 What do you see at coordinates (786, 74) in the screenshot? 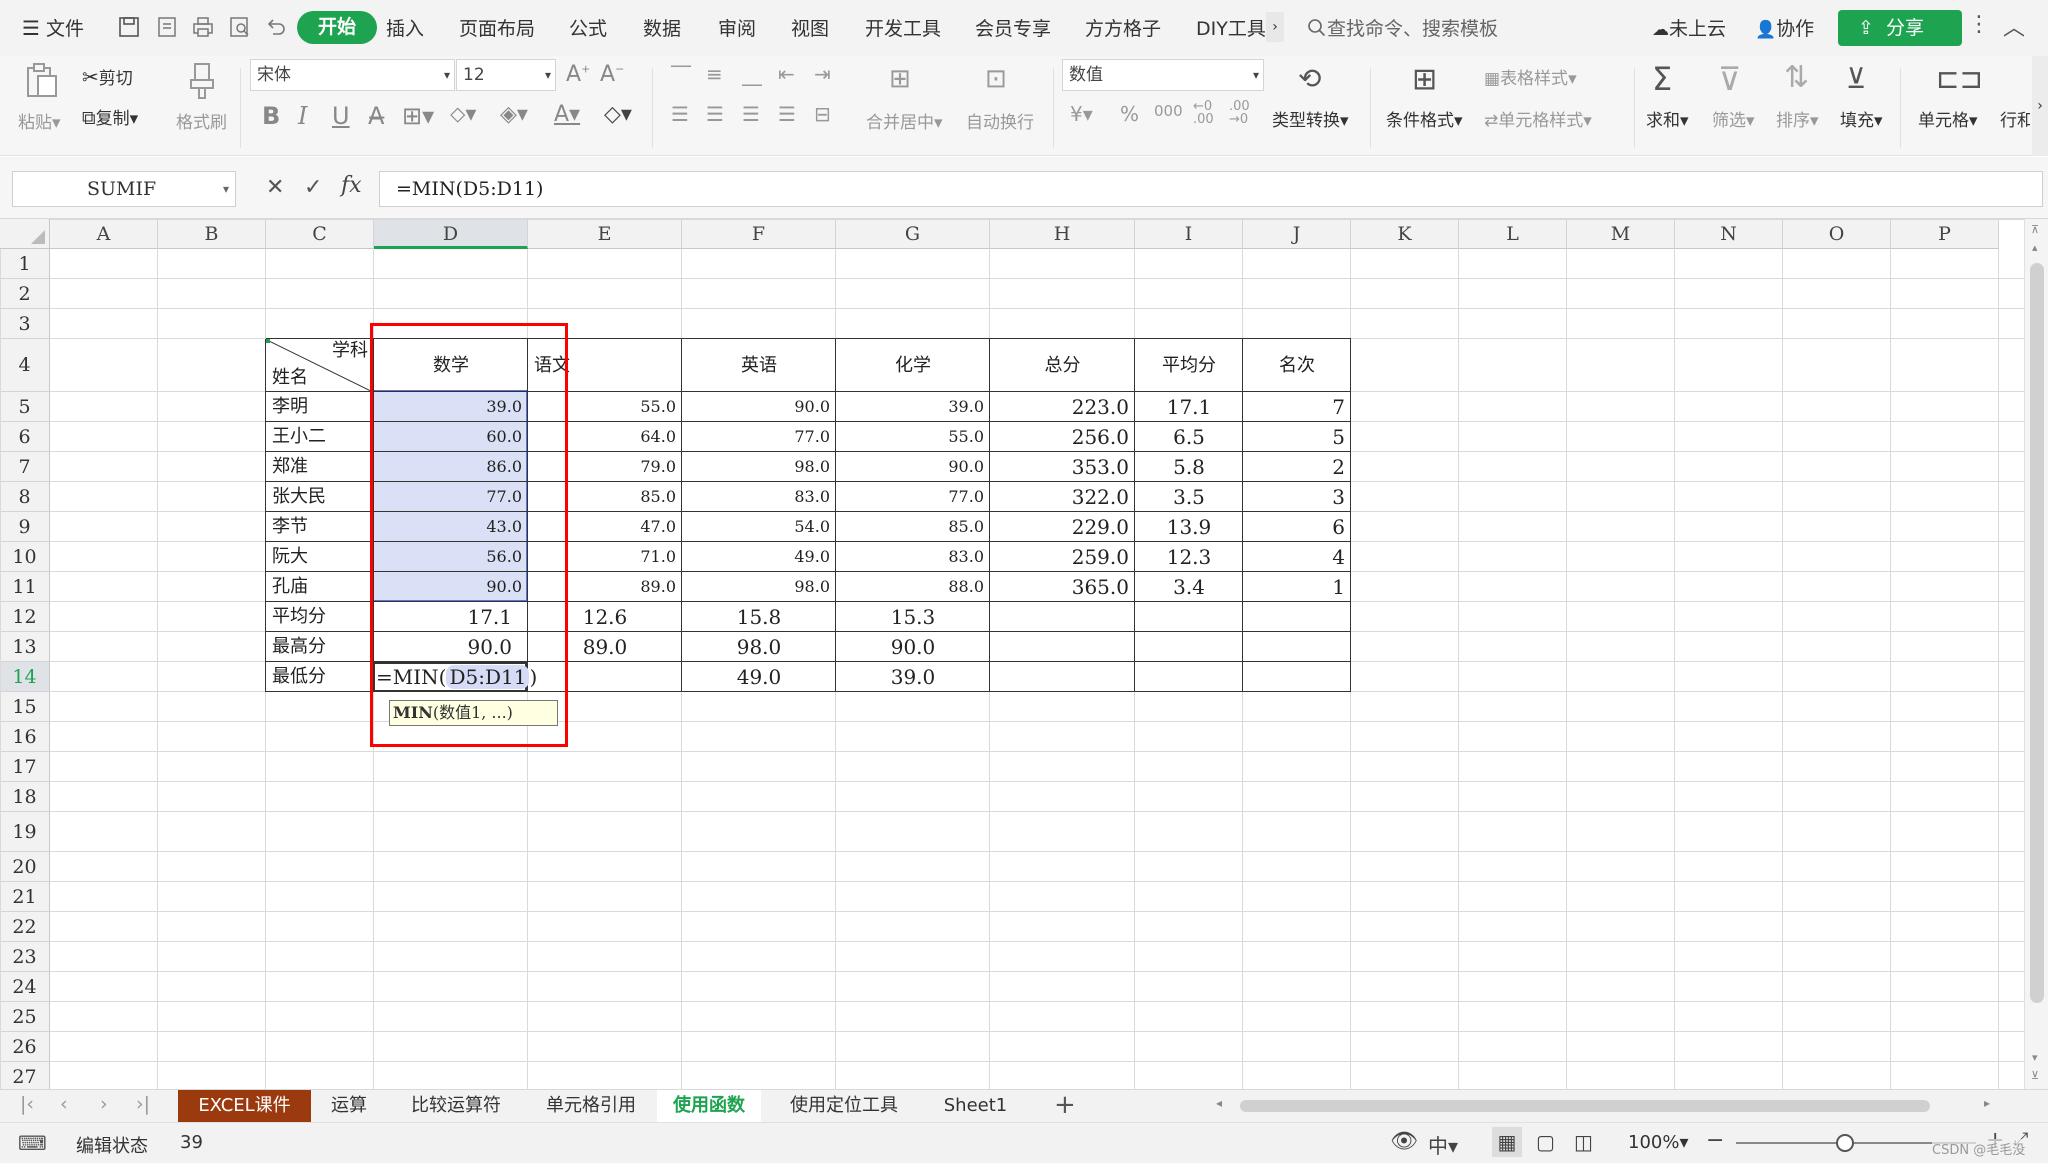
I see `indent-decrease-icon: ⇤` at bounding box center [786, 74].